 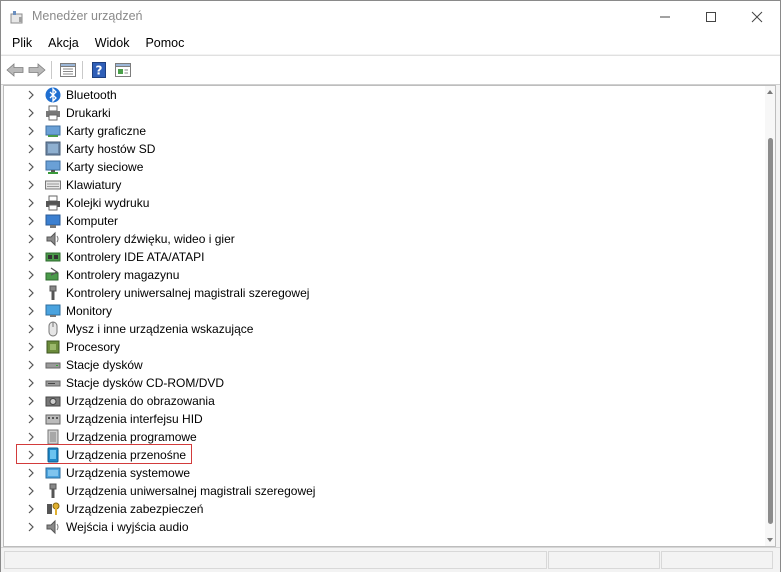 What do you see at coordinates (53, 419) in the screenshot?
I see `hid-icon` at bounding box center [53, 419].